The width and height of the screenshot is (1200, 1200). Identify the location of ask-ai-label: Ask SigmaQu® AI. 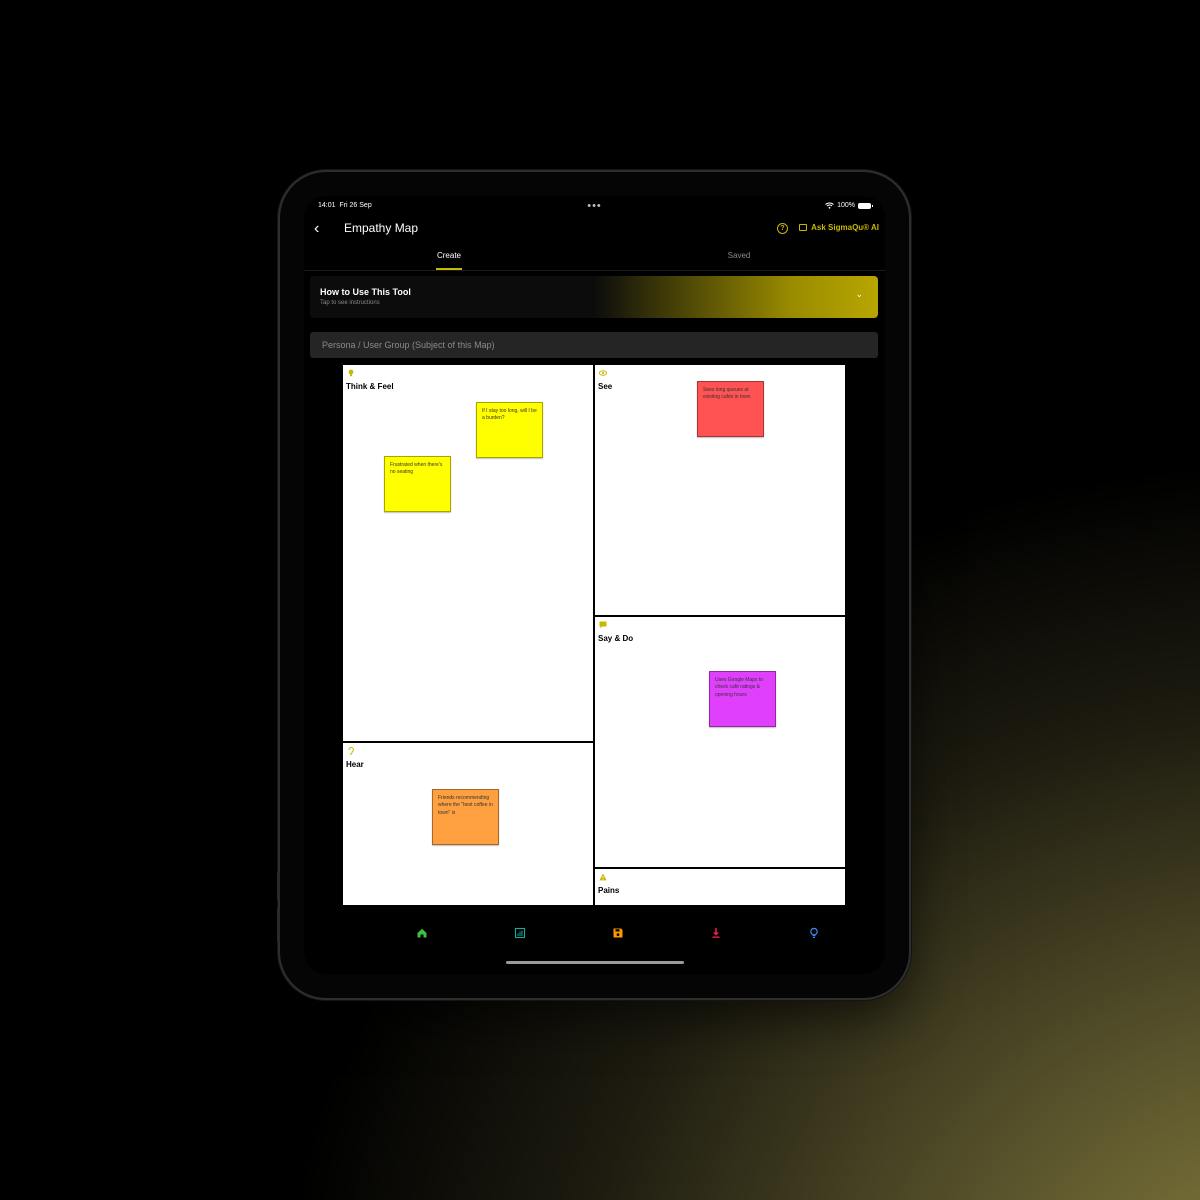
(845, 227).